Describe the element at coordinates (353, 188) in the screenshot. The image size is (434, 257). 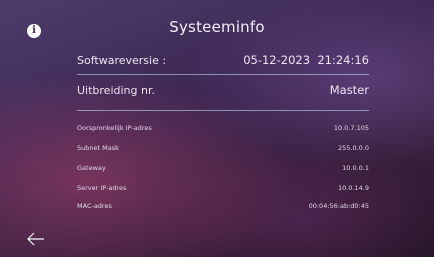
I see `server-ip-value: 10.0.14.9` at that location.